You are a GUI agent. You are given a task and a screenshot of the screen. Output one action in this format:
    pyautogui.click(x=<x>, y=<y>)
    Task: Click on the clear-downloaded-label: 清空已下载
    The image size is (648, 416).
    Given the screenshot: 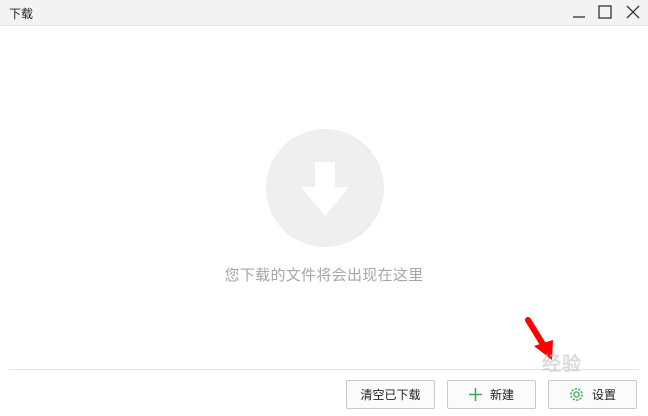 What is the action you would take?
    pyautogui.click(x=390, y=395)
    